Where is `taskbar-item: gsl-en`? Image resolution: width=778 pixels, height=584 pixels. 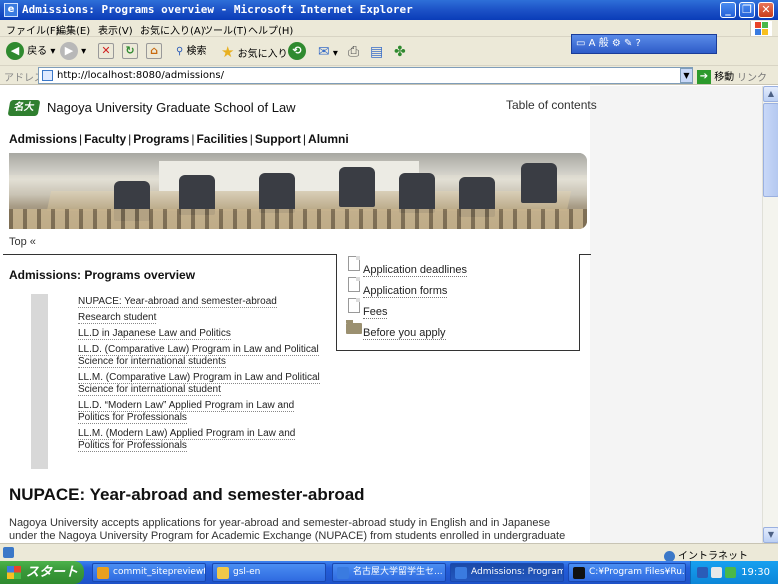 taskbar-item: gsl-en is located at coordinates (269, 572).